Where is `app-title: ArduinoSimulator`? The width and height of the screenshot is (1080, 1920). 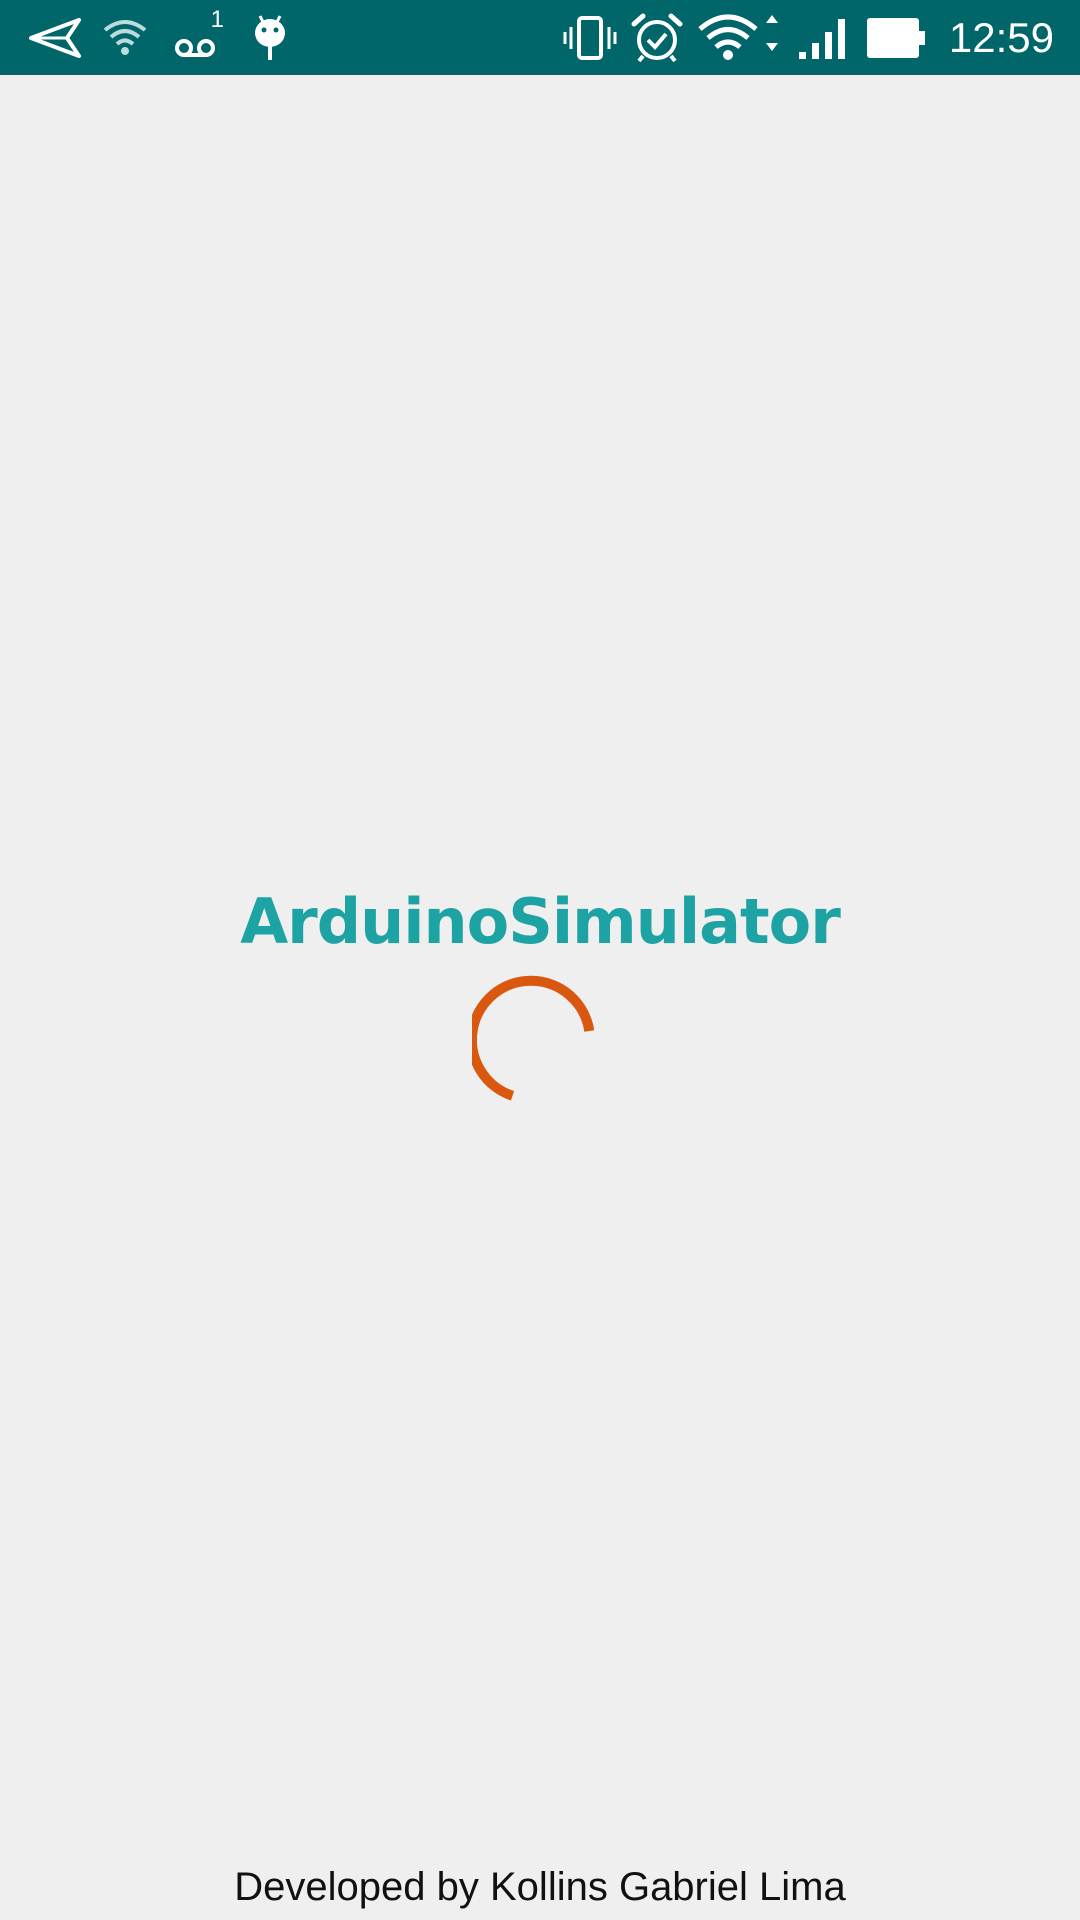 app-title: ArduinoSimulator is located at coordinates (540, 921).